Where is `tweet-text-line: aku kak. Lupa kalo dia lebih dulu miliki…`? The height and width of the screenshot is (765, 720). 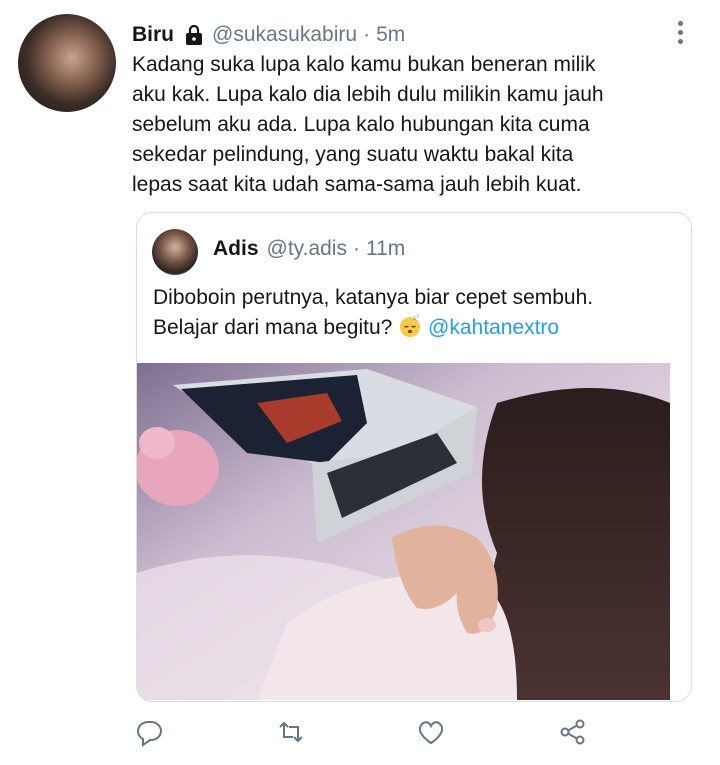
tweet-text-line: aku kak. Lupa kalo dia lebih dulu miliki… is located at coordinates (368, 94).